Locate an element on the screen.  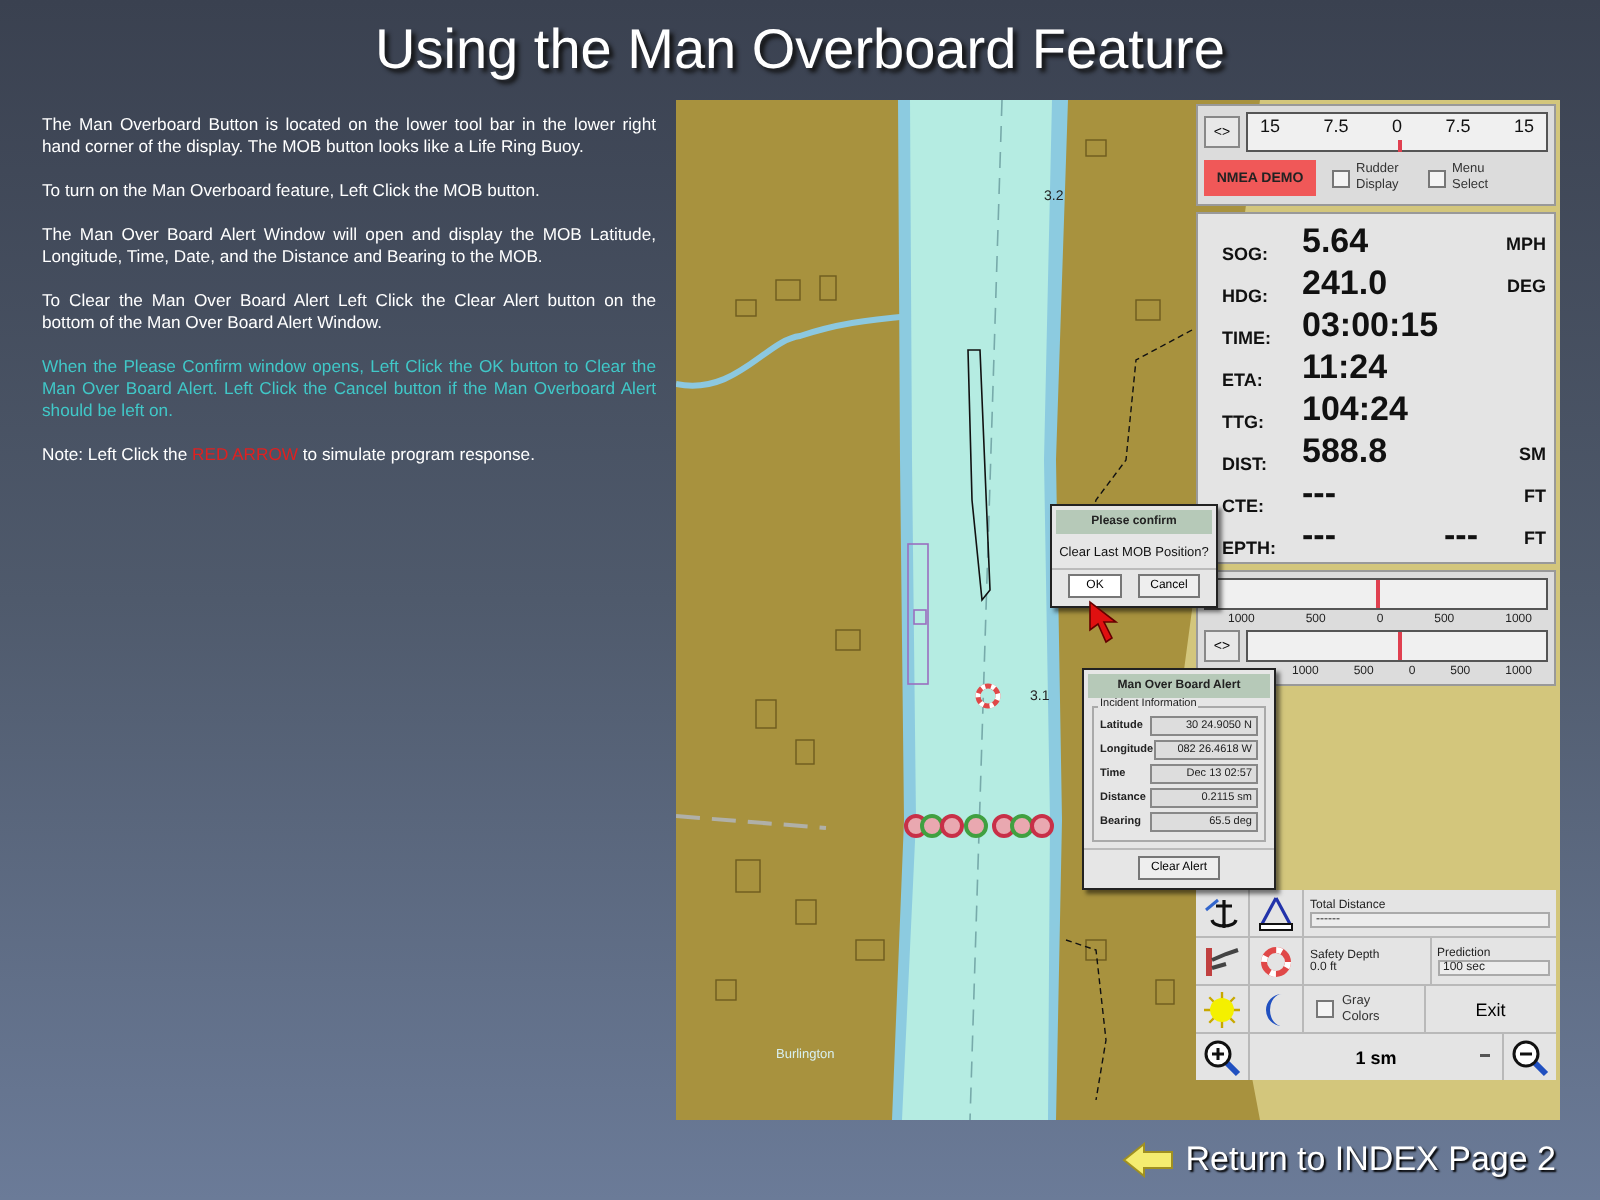
moon-icon is located at coordinates (1276, 1009).